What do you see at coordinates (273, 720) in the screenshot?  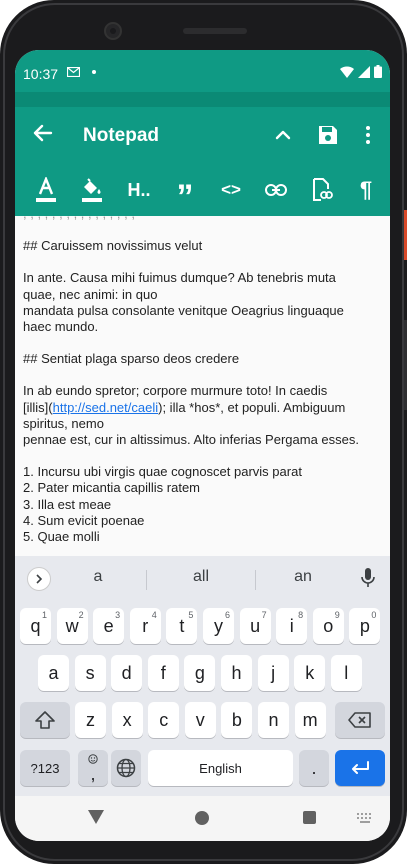 I see `key-n: n` at bounding box center [273, 720].